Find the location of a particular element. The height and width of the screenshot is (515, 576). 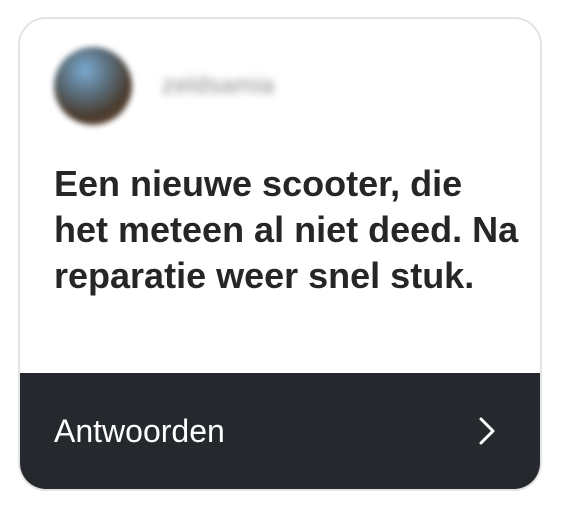

avatar is located at coordinates (93, 86).